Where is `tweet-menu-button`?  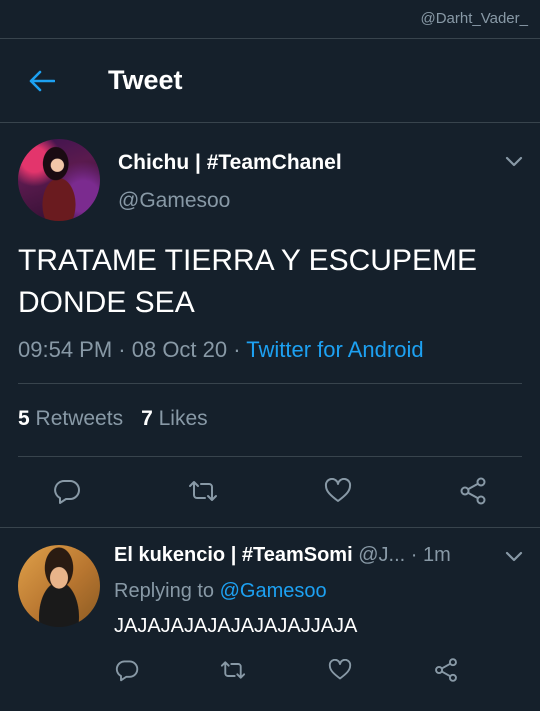
tweet-menu-button is located at coordinates (514, 162).